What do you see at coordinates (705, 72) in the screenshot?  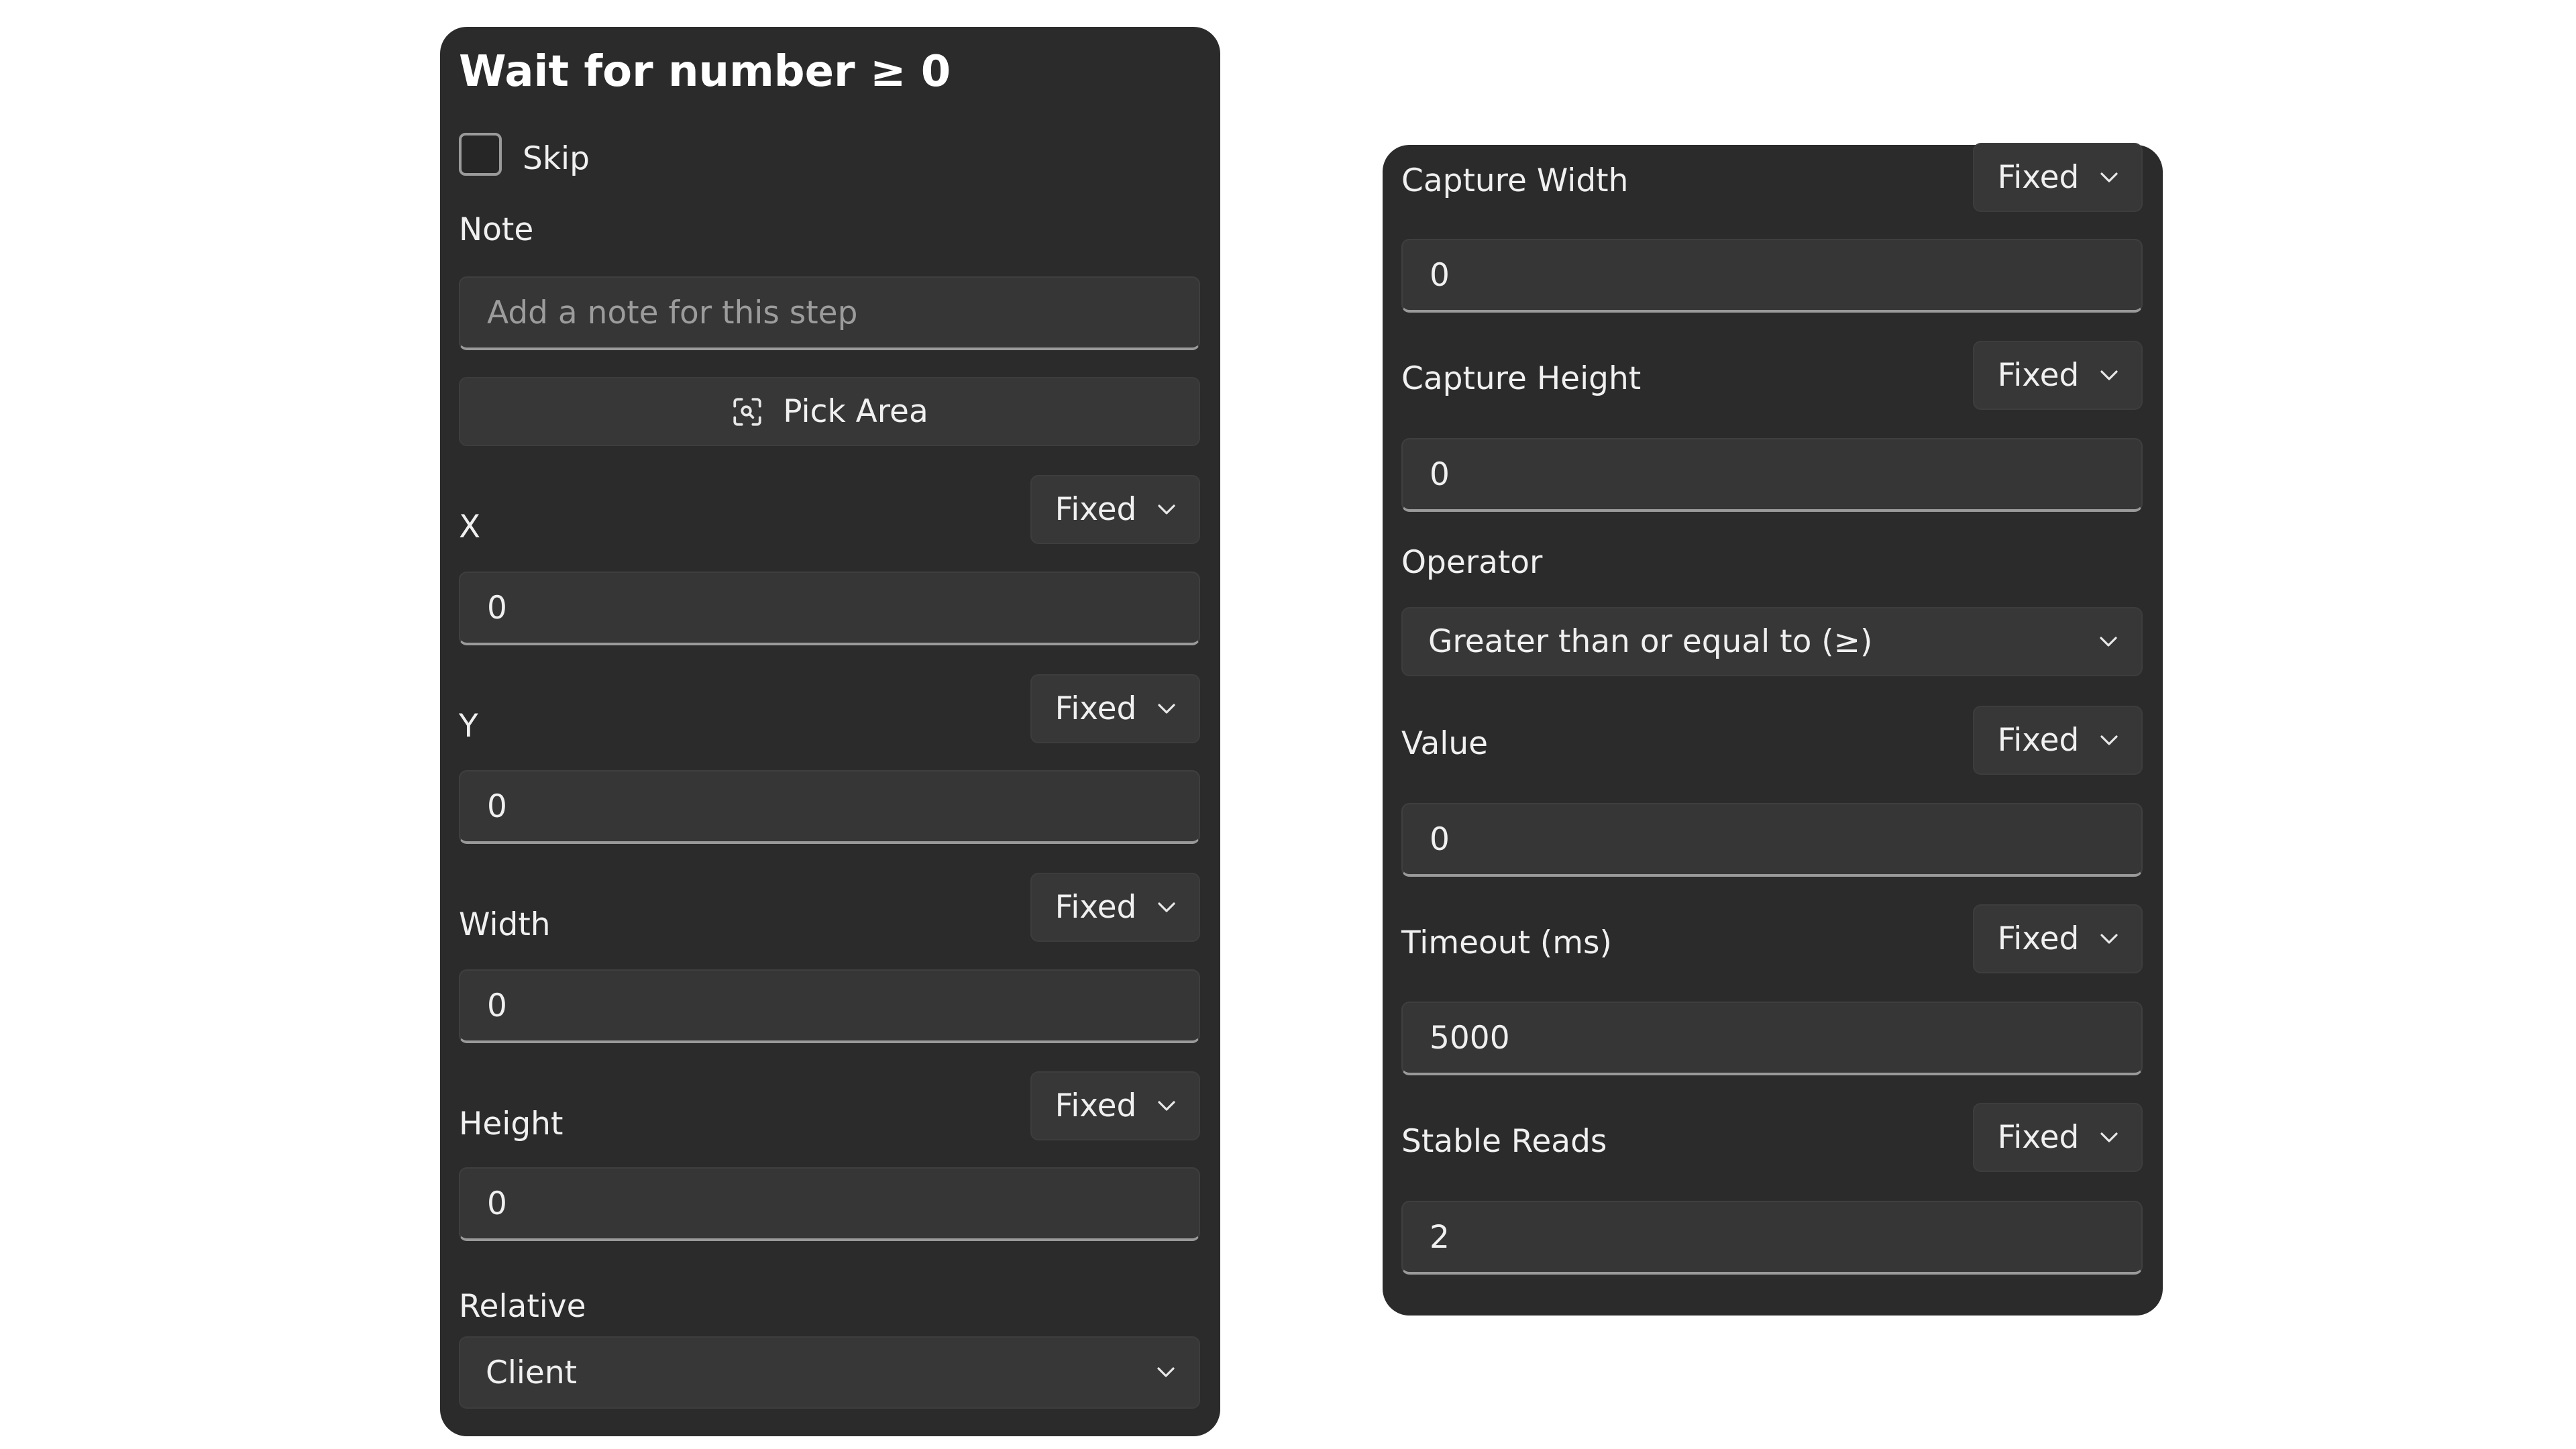 I see `step-title: Wait for number ≥ 0` at bounding box center [705, 72].